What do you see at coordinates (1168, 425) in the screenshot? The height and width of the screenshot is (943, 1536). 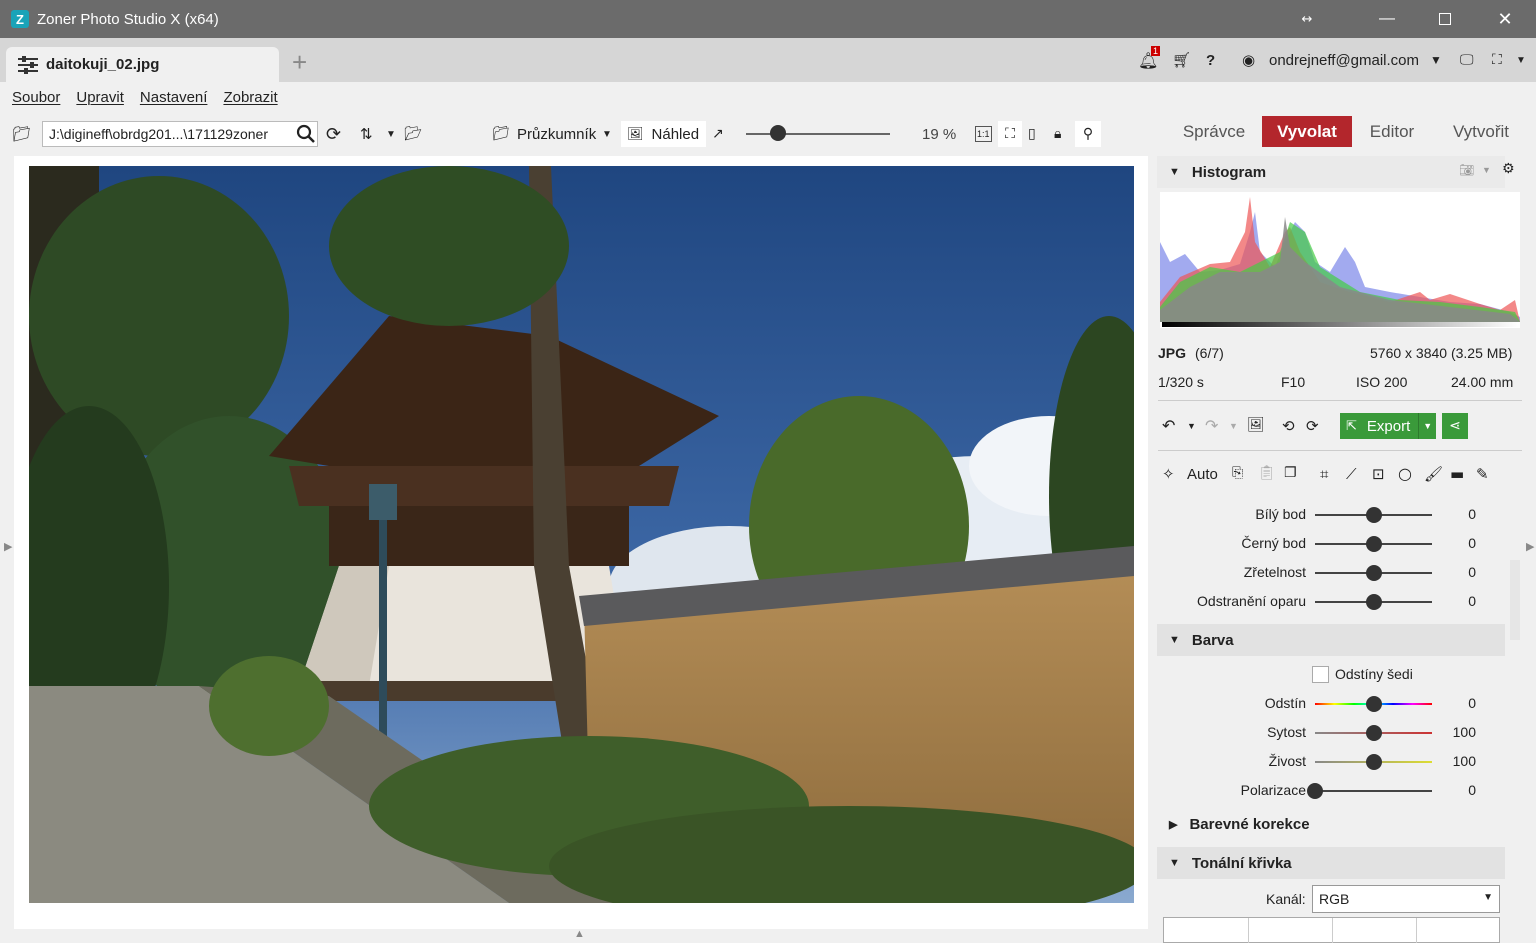 I see `undo-icon: ↶` at bounding box center [1168, 425].